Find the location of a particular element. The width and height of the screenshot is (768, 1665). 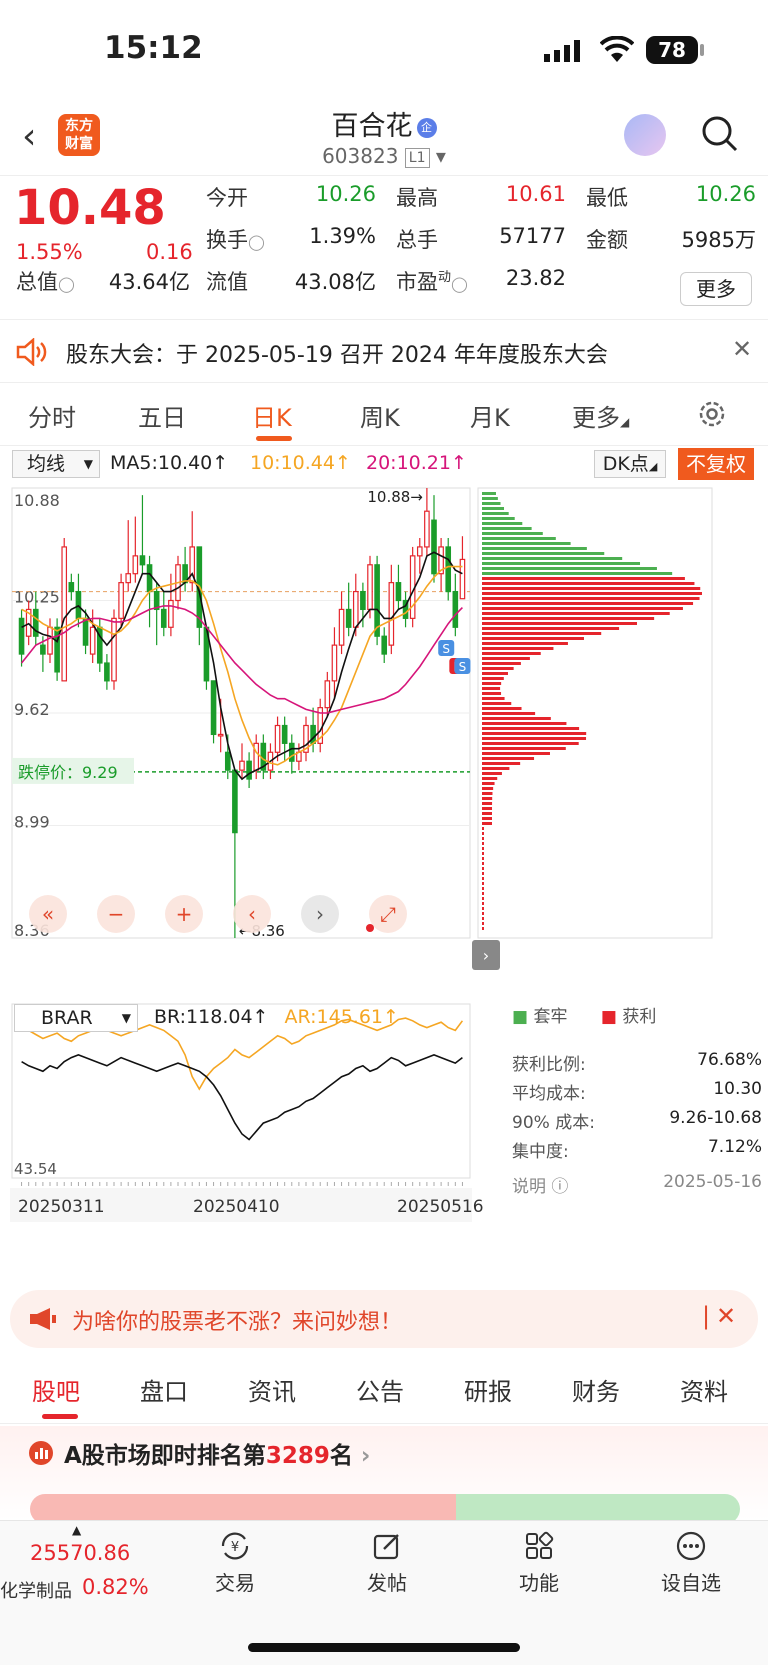

row-value: 2025-05-16 is located at coordinates (712, 1182).